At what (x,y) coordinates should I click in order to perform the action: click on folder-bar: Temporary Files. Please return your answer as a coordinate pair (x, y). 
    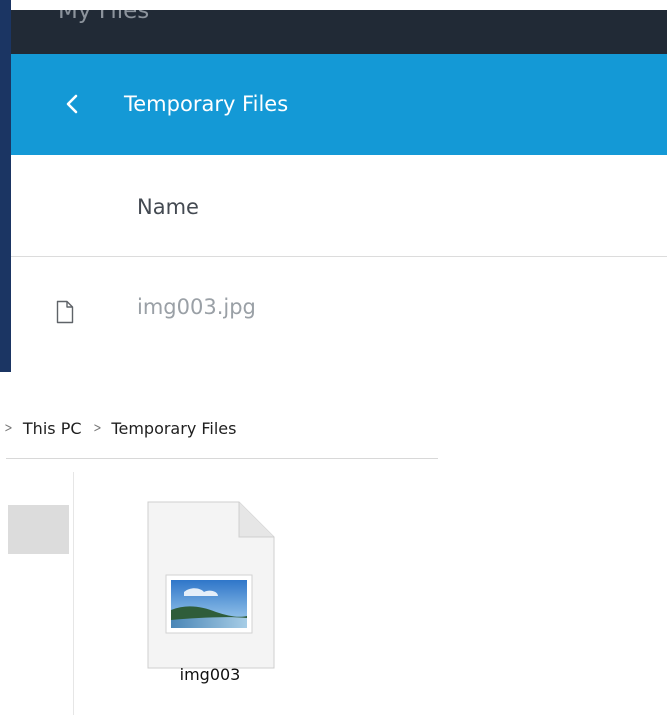
    Looking at the image, I should click on (339, 104).